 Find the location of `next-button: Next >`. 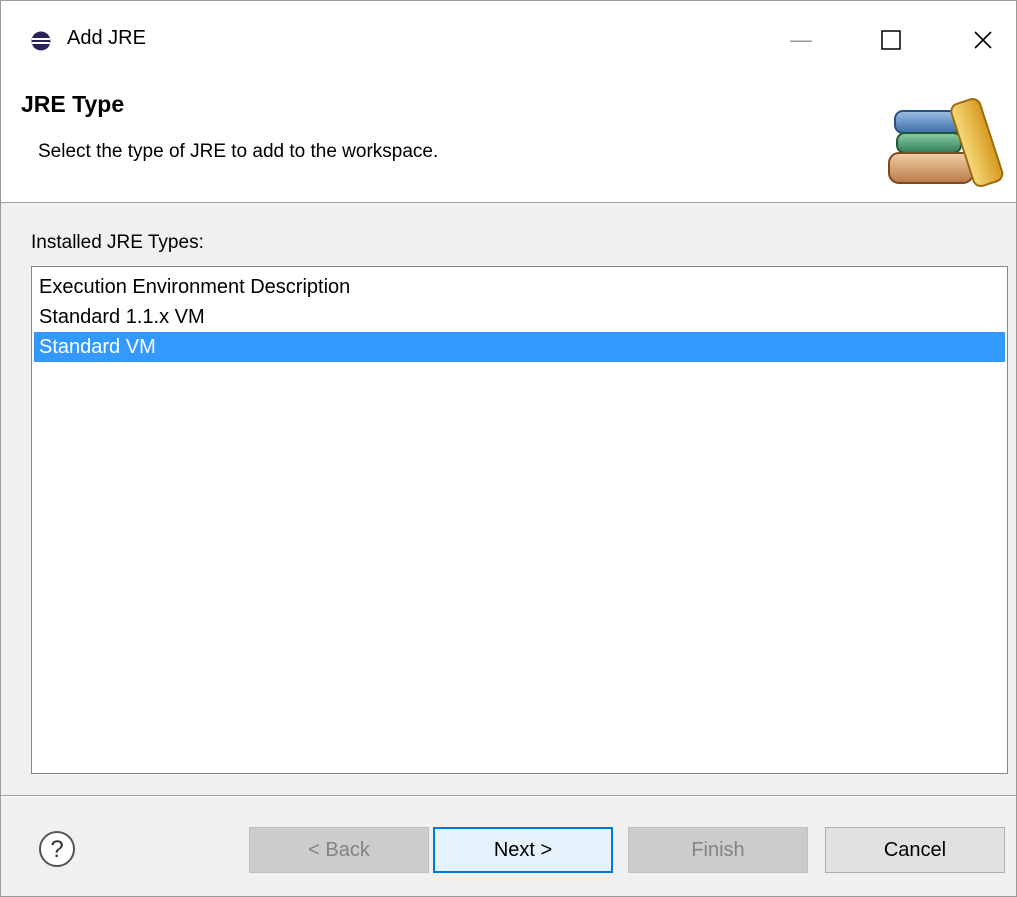

next-button: Next > is located at coordinates (523, 850).